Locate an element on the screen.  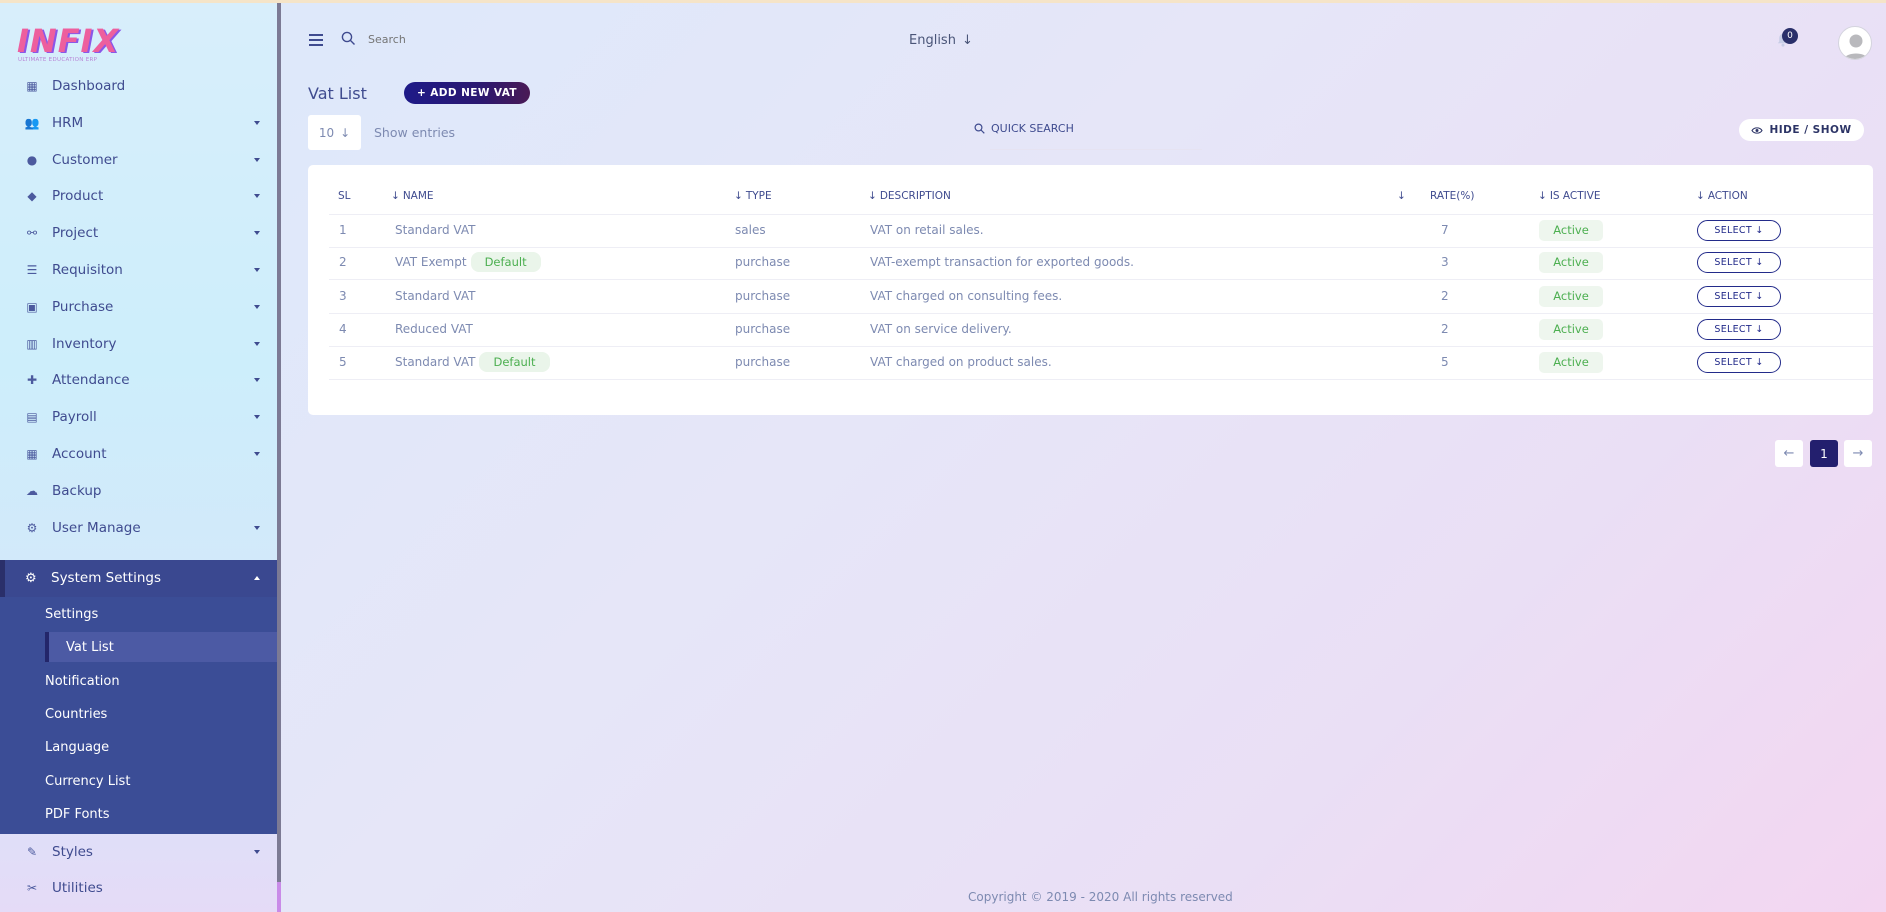
user-avatar-icon is located at coordinates (1856, 46).